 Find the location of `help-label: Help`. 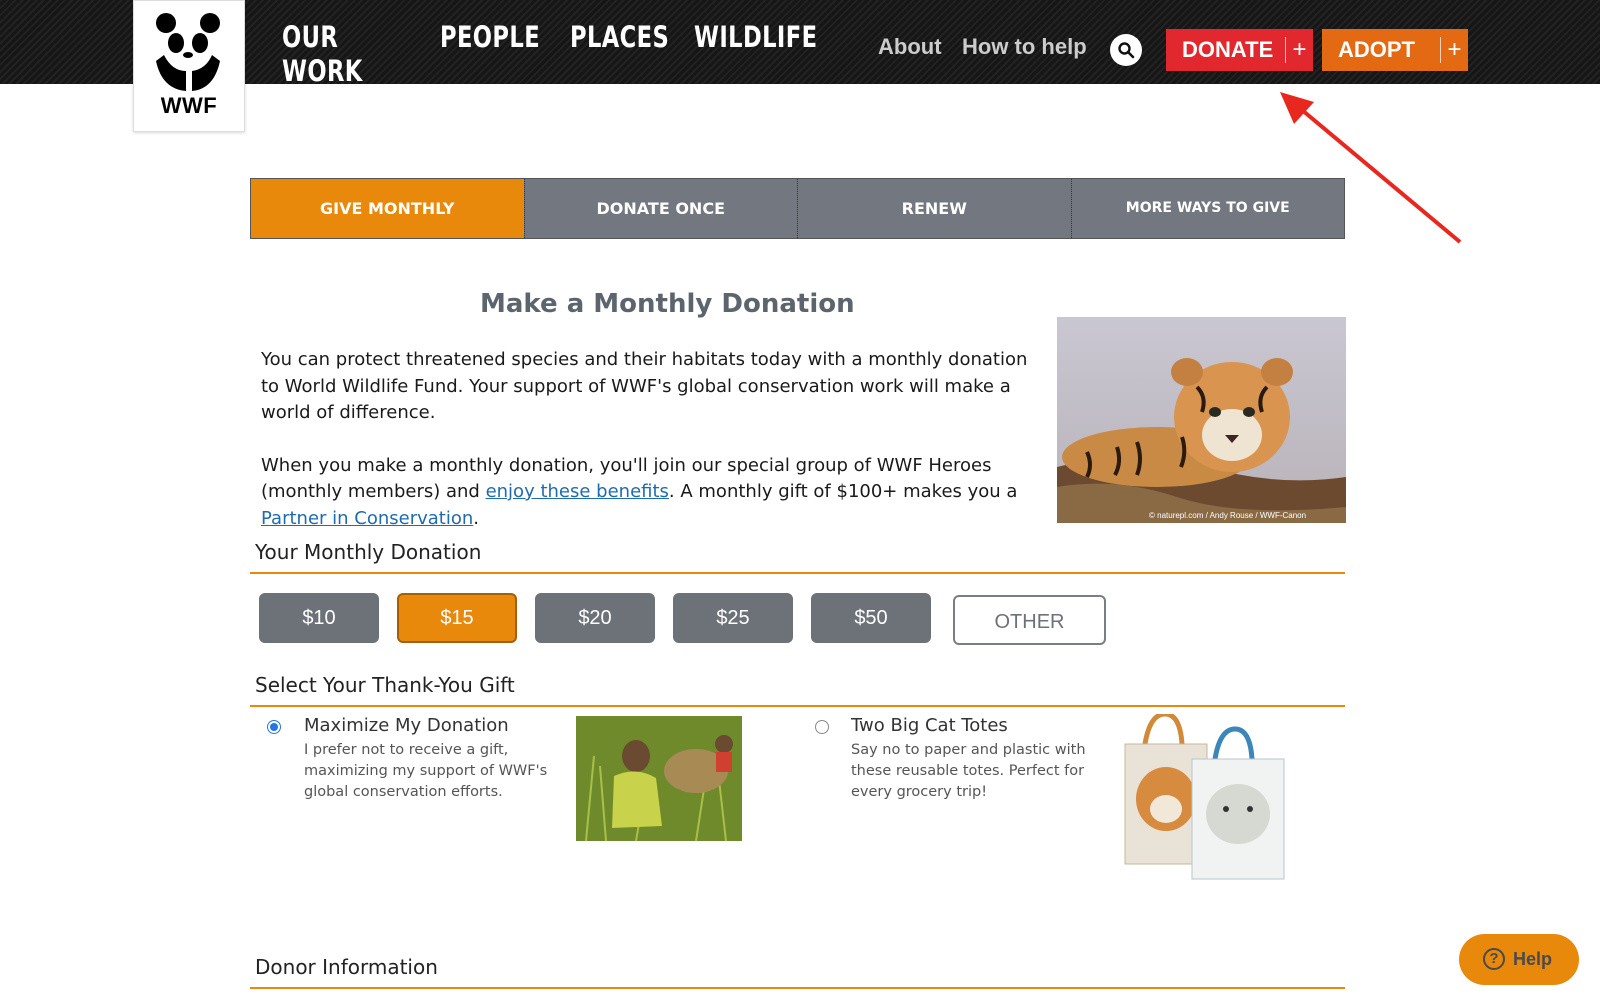

help-label: Help is located at coordinates (1533, 959).